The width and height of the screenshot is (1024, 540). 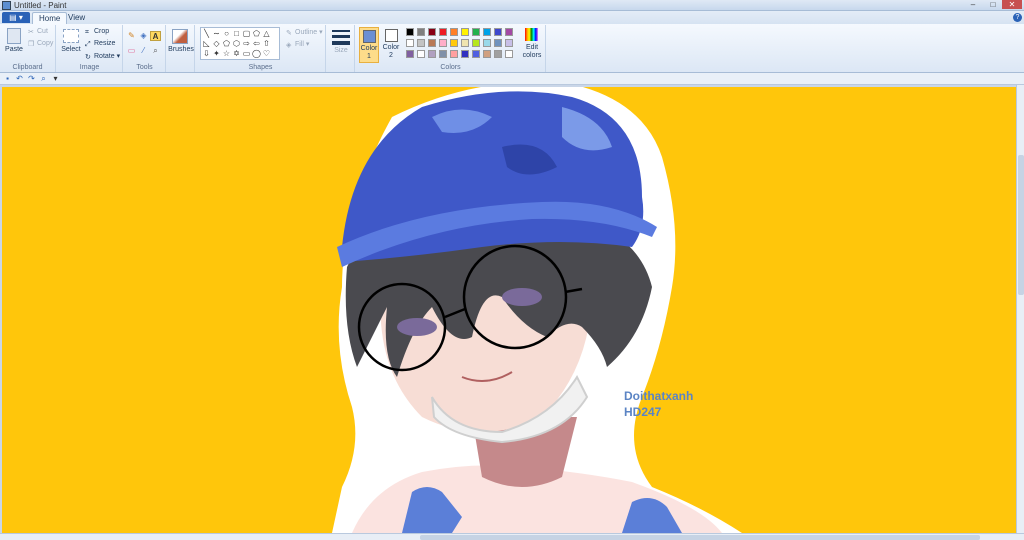 I want to click on brushes-button: Brushes, so click(x=181, y=49).